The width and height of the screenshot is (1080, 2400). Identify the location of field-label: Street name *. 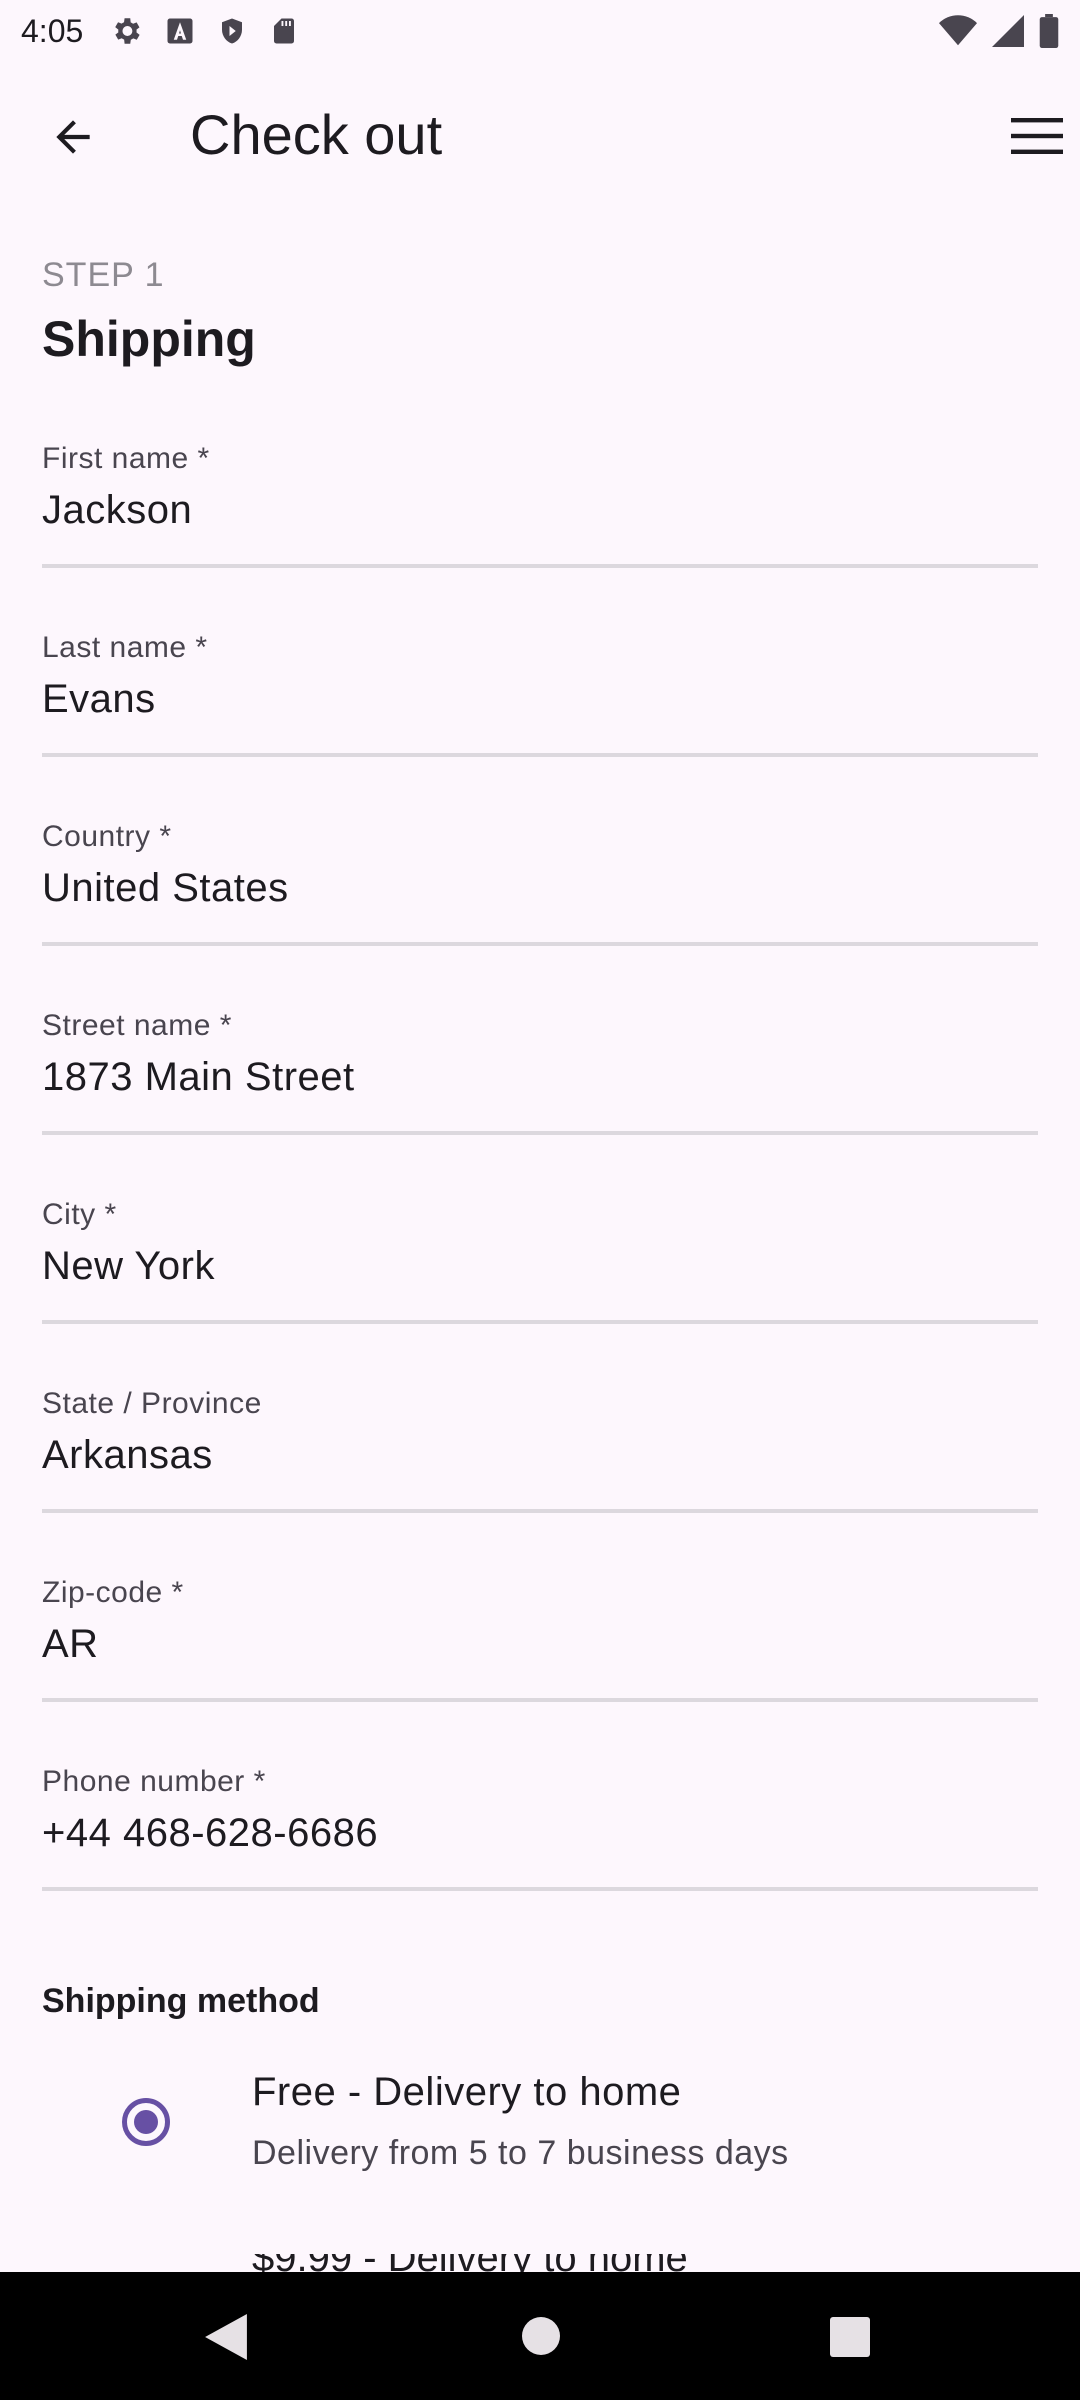
(137, 1025).